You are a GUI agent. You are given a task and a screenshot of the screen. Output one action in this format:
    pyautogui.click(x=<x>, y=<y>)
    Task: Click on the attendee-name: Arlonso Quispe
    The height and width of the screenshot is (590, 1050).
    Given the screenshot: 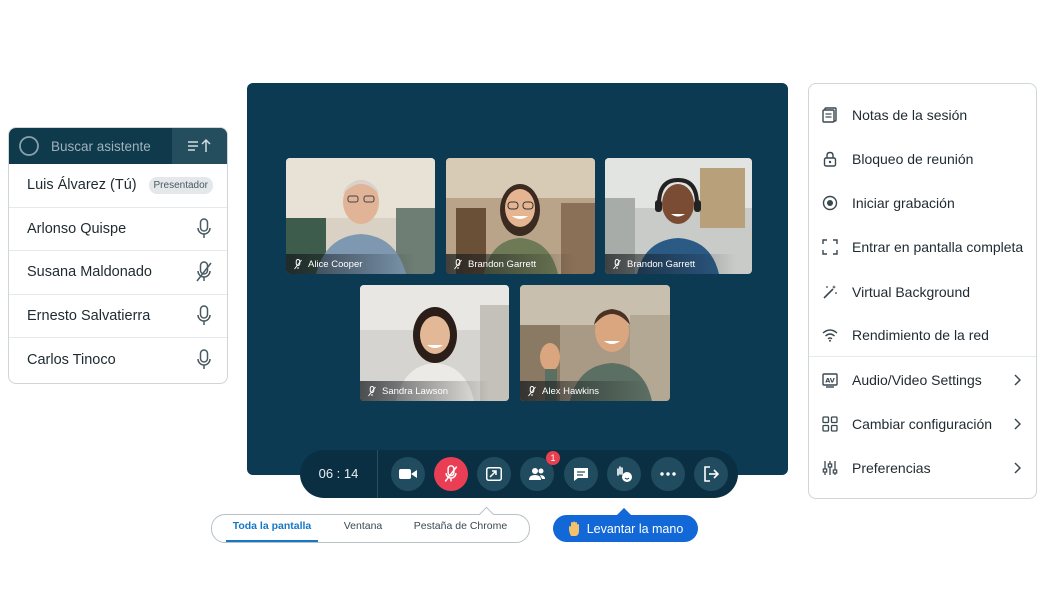 What is the action you would take?
    pyautogui.click(x=77, y=228)
    